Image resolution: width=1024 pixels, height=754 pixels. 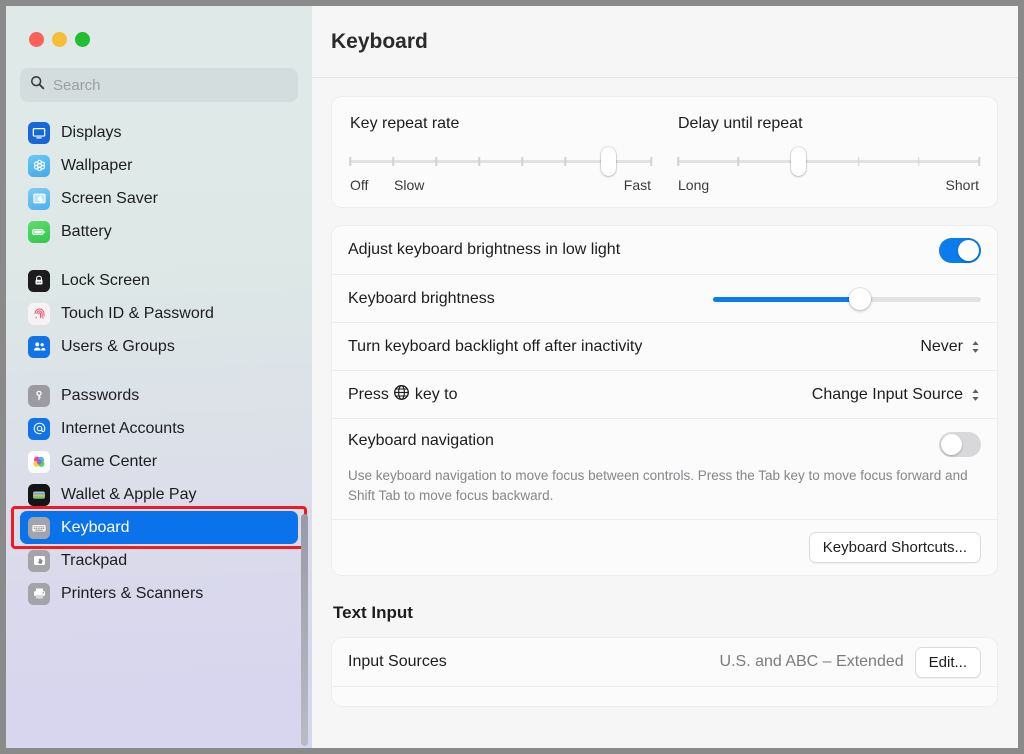 I want to click on backlight-off-dropdown: Never, so click(x=950, y=347).